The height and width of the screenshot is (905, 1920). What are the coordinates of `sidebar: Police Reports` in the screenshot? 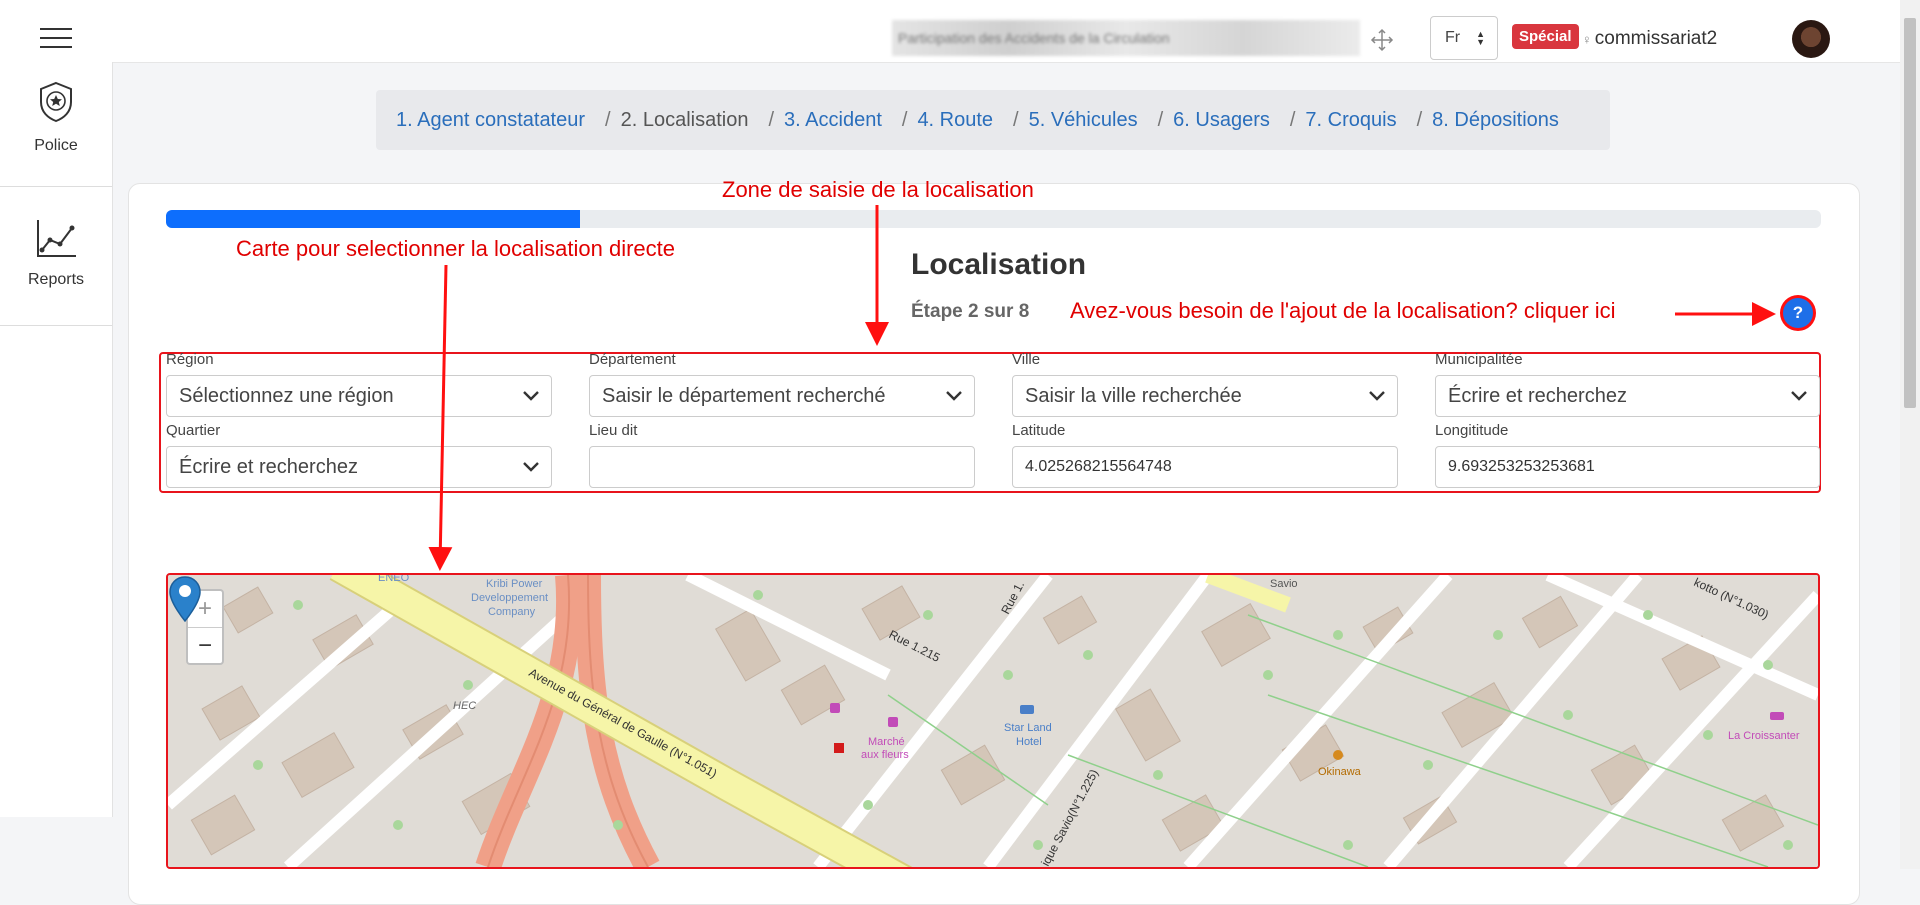 It's located at (56, 439).